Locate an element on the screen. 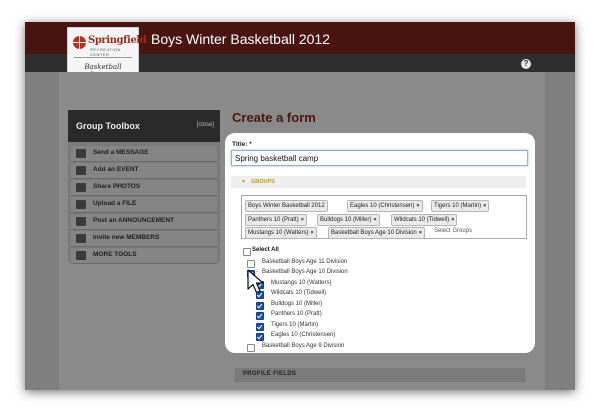 Image resolution: width=600 pixels, height=420 pixels. group-tag: Panthers 10 (Pratt) × is located at coordinates (276, 220).